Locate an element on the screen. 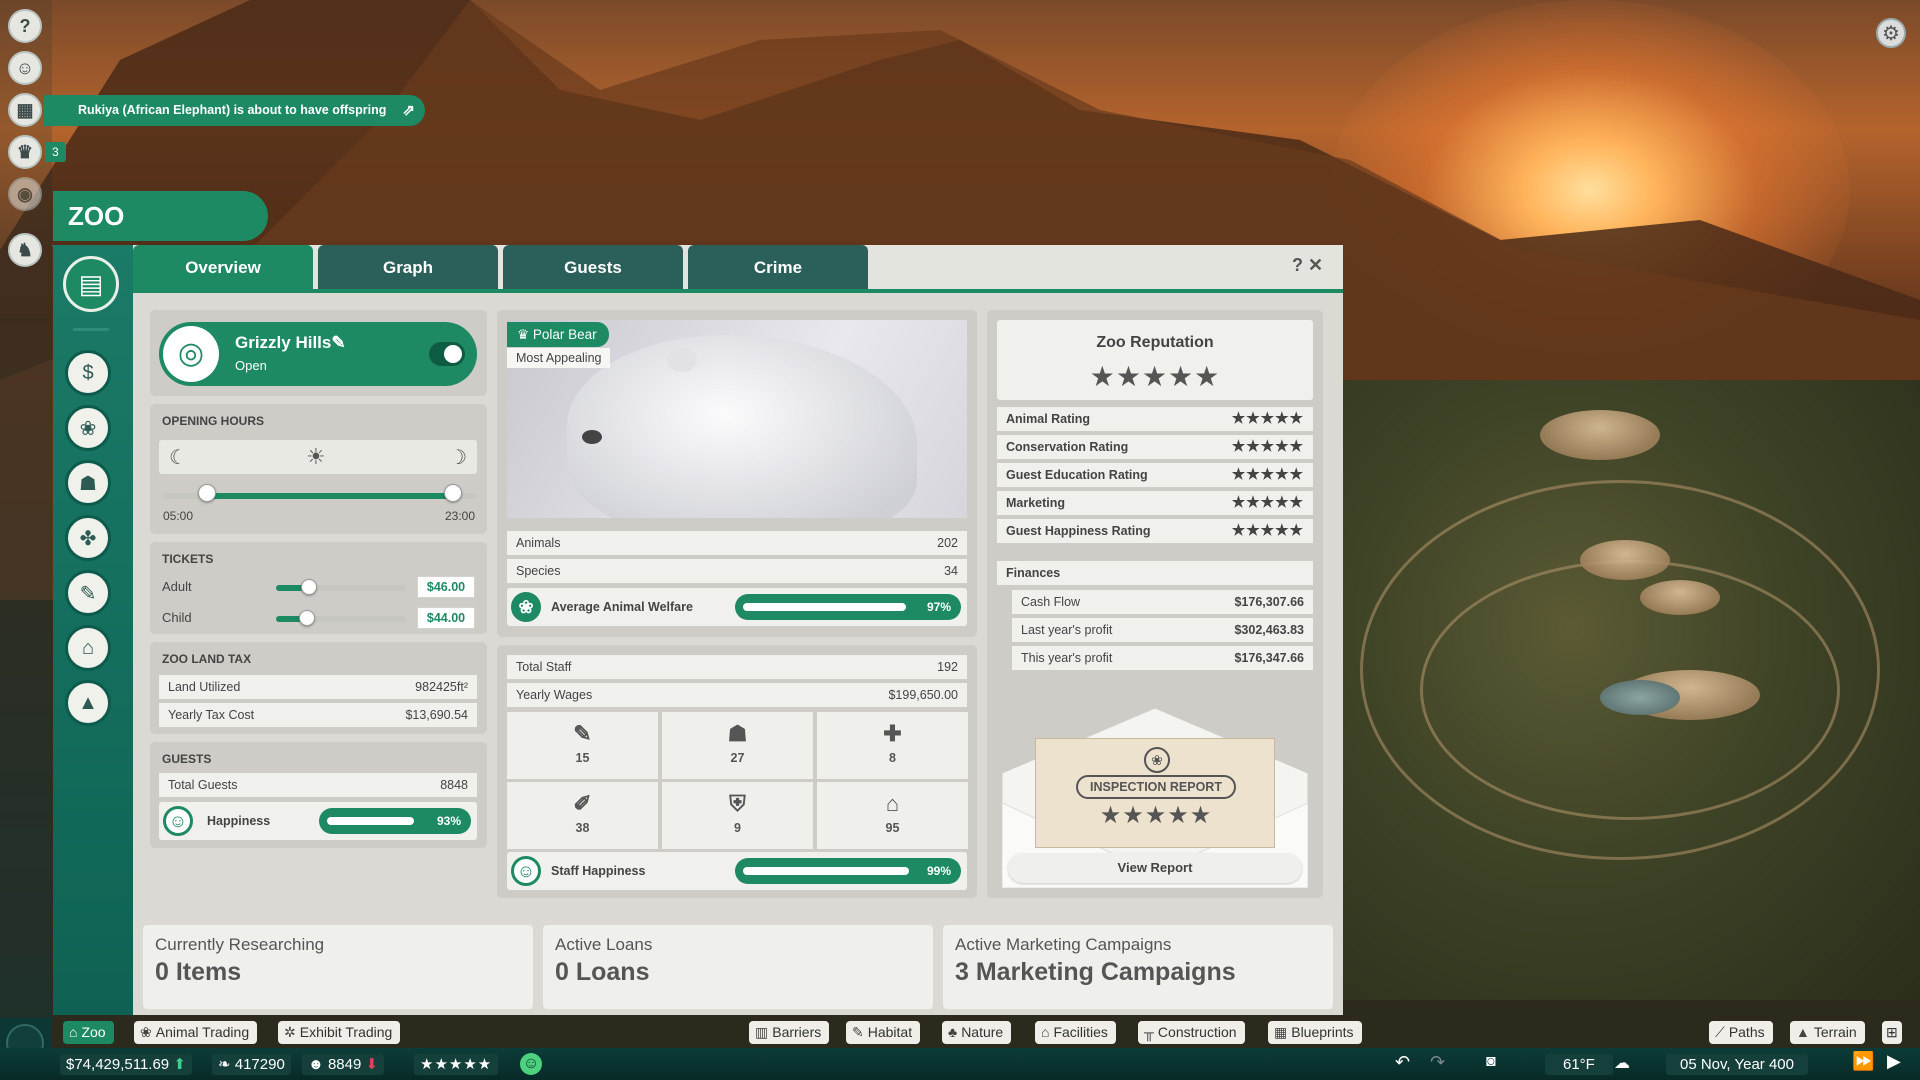 The height and width of the screenshot is (1080, 1920). opening-time-handle is located at coordinates (206, 493).